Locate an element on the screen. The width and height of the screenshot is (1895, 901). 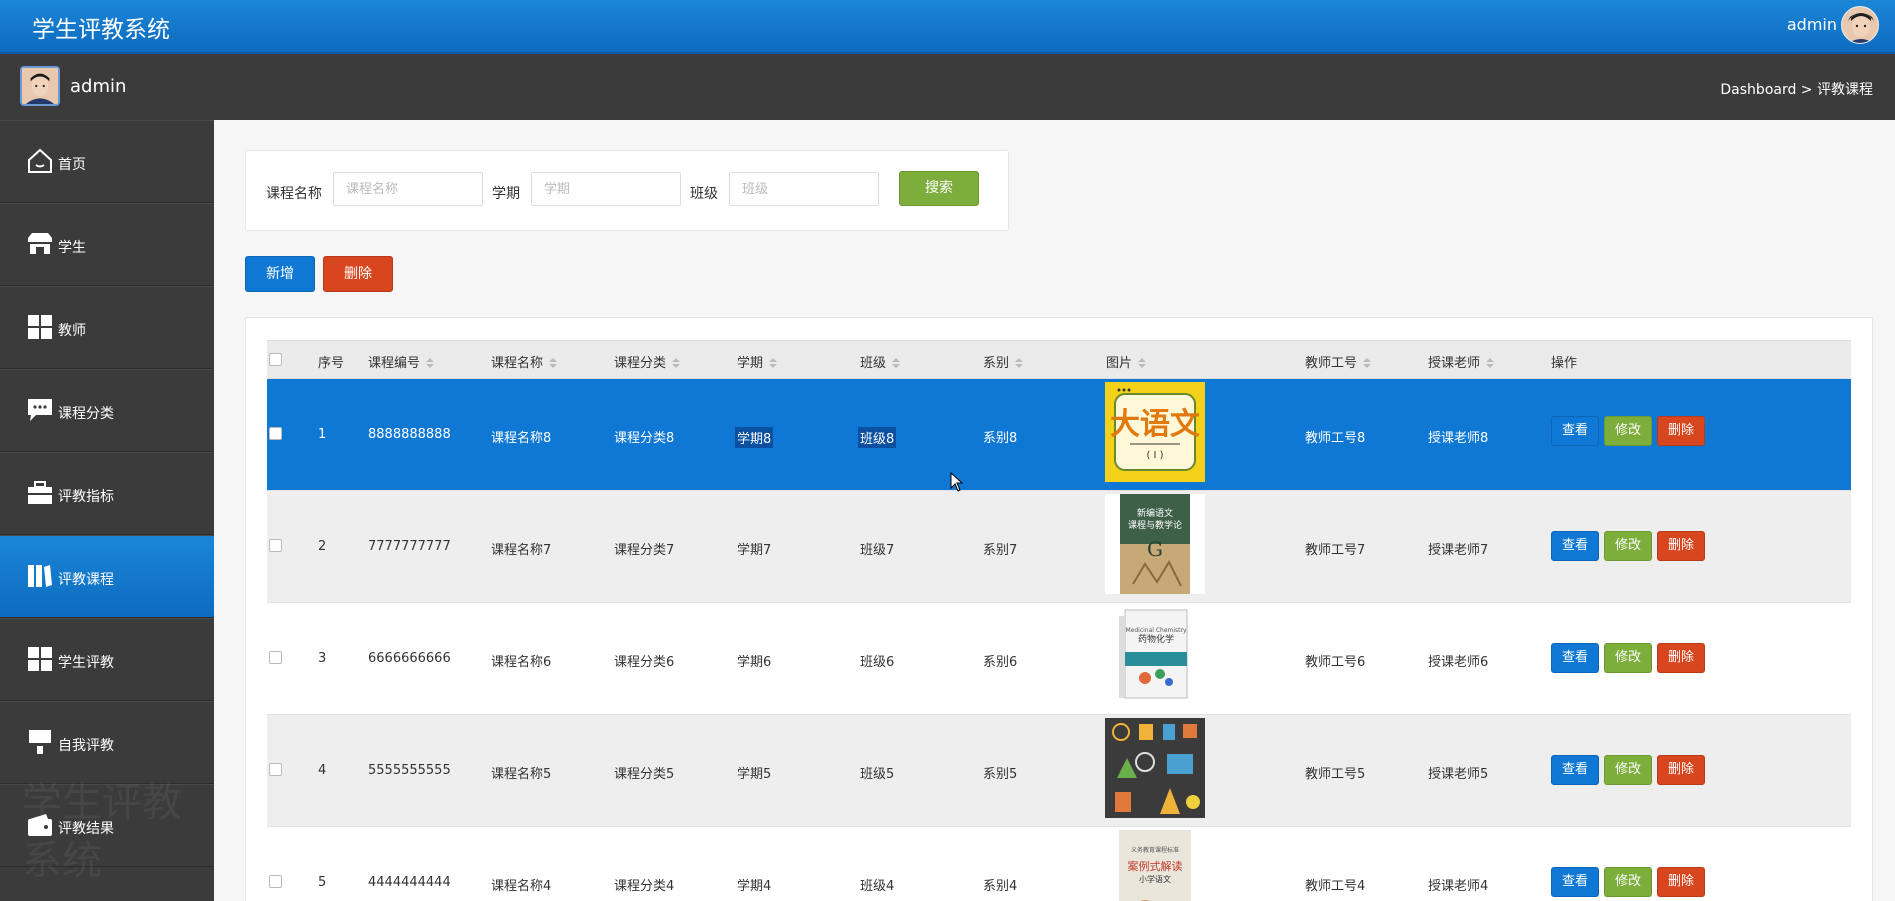
cell-term: 学期5 is located at coordinates (754, 774).